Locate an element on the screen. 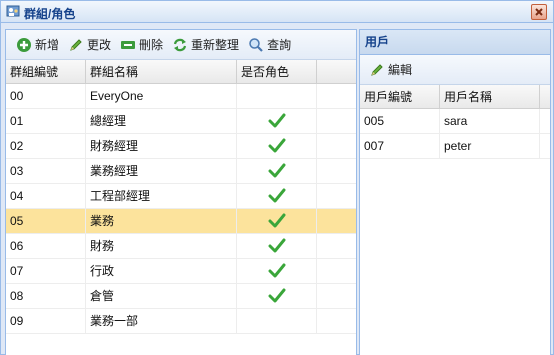  group-name-cell: 行政 is located at coordinates (161, 271).